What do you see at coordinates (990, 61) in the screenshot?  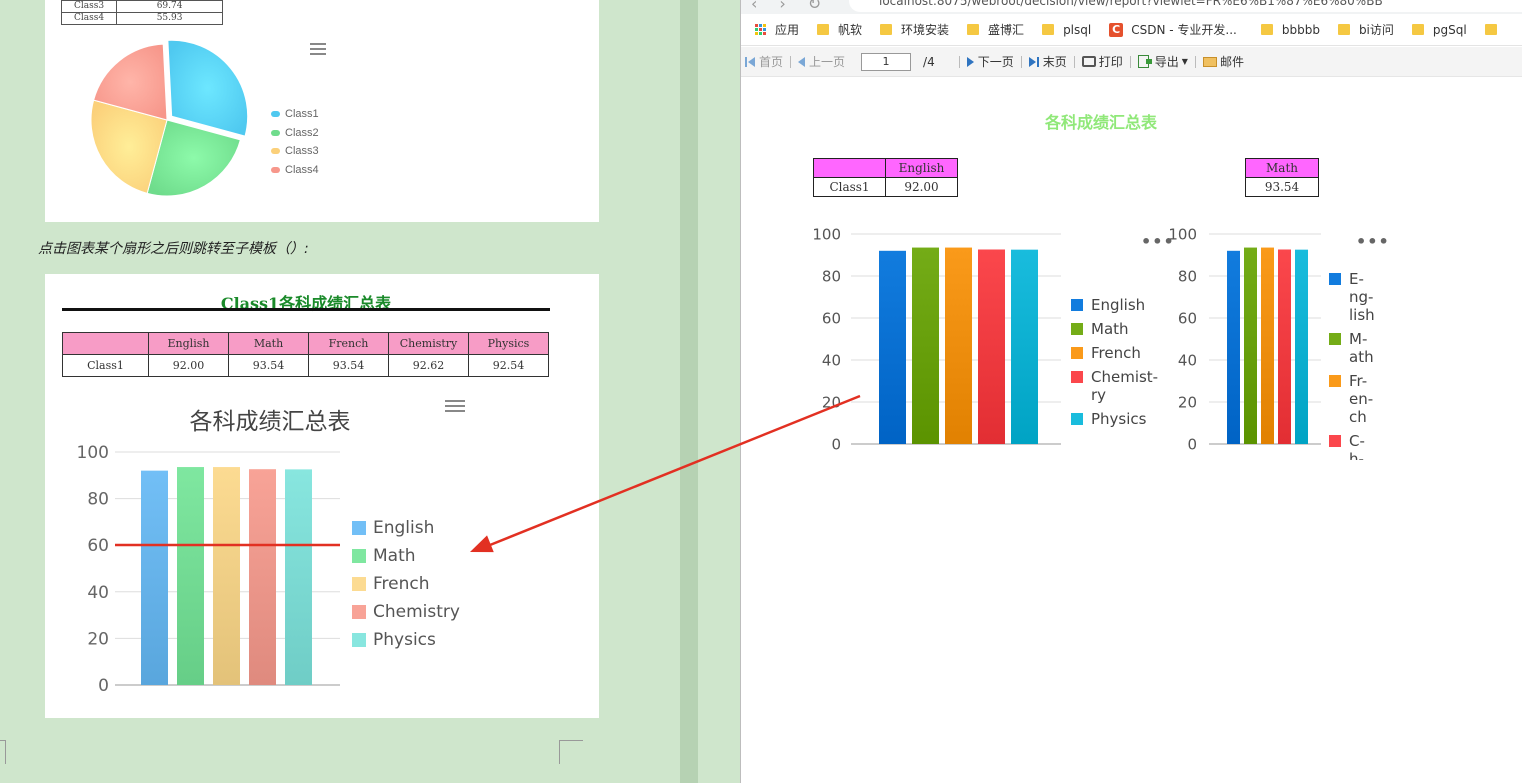 I see `next-page-button: 下一页` at bounding box center [990, 61].